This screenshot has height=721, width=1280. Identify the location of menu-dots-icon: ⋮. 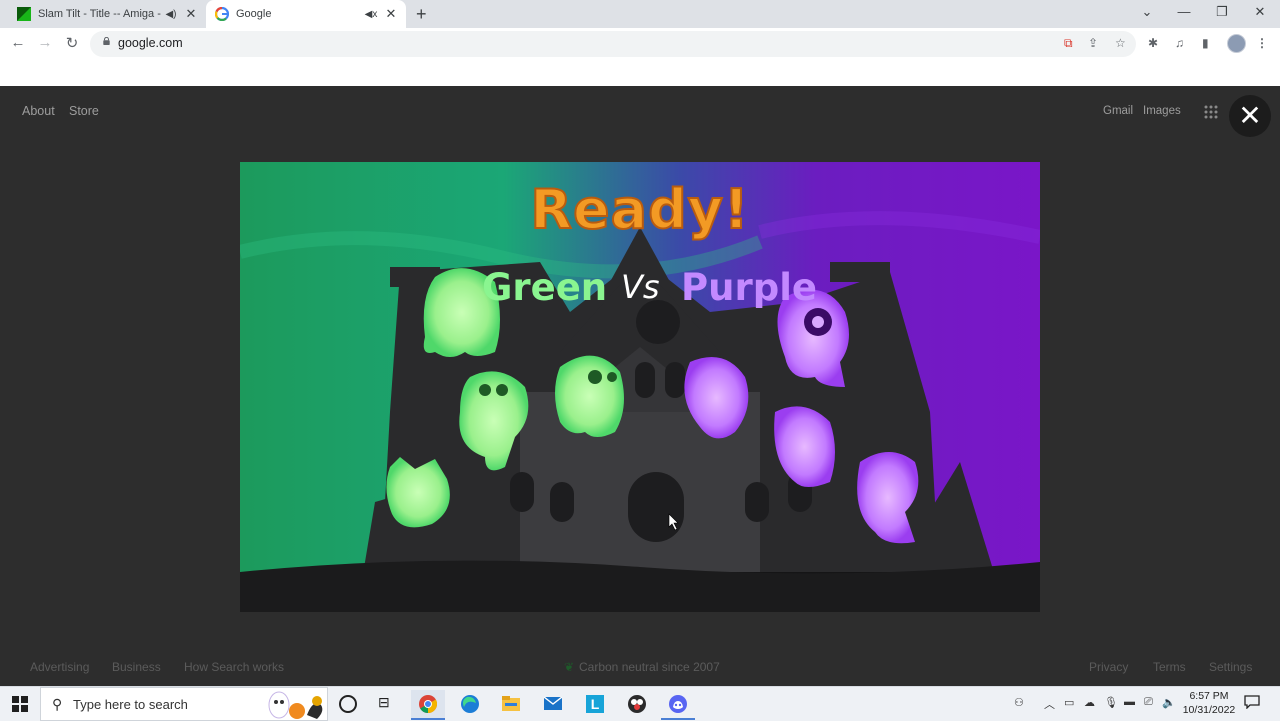
(1262, 43).